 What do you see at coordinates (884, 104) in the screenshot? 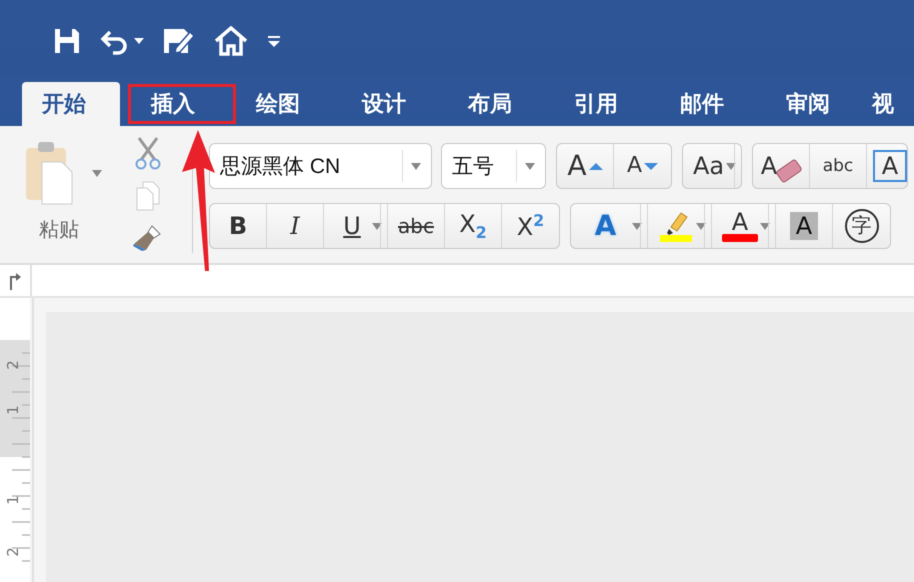
I see `ribbon-tab: 视` at bounding box center [884, 104].